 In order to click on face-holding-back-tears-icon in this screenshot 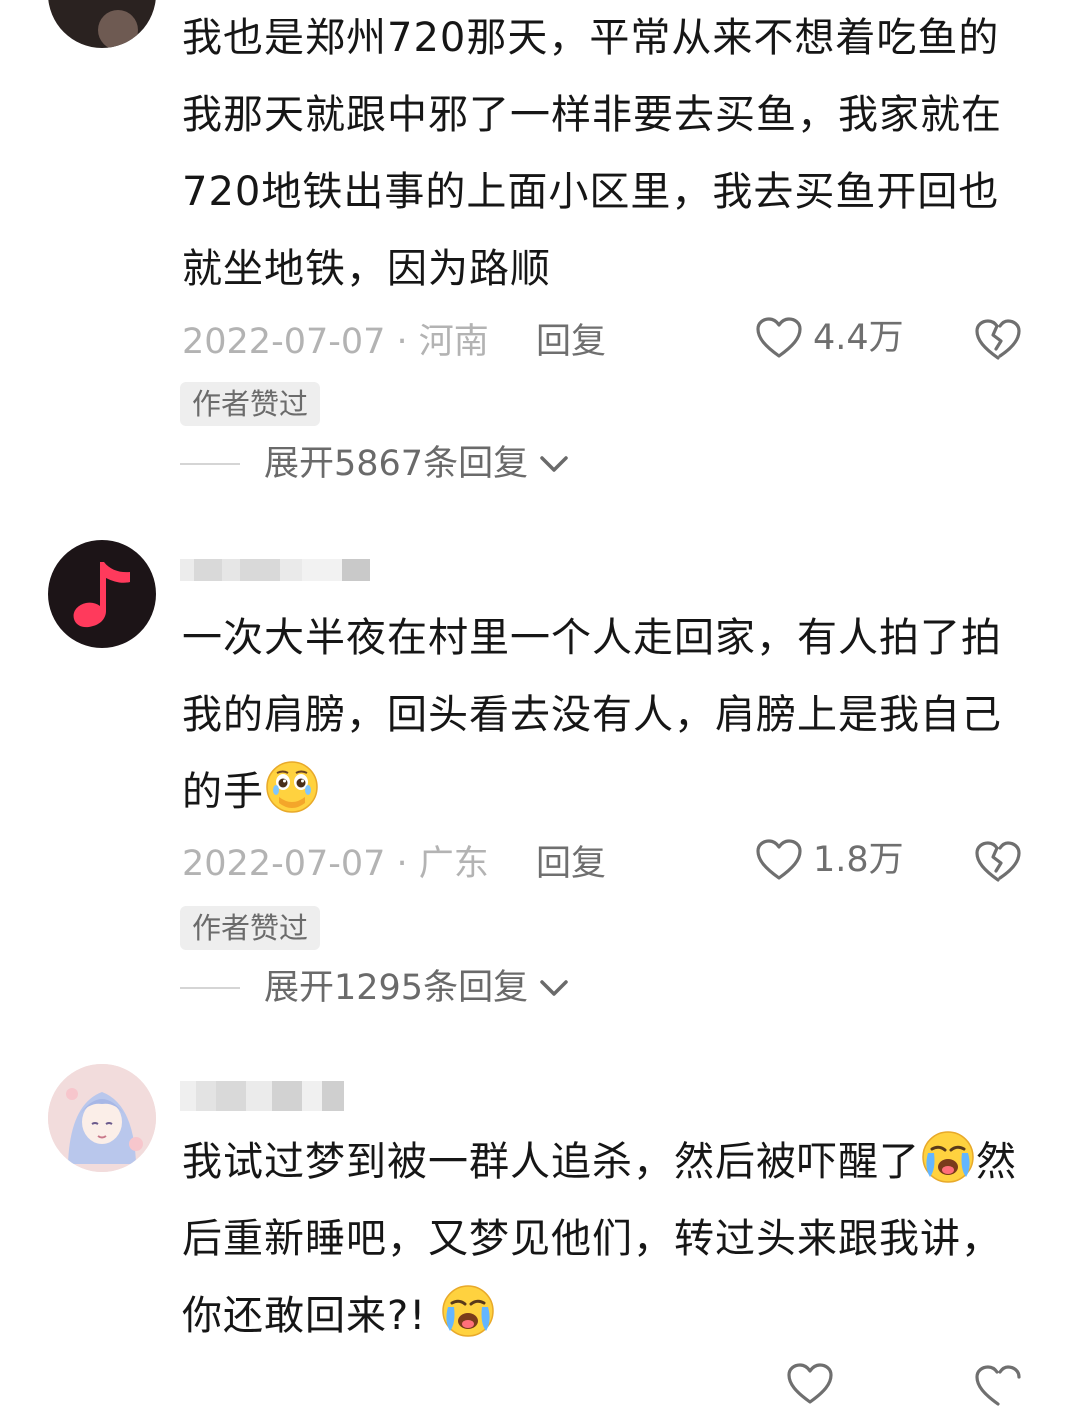, I will do `click(292, 787)`.